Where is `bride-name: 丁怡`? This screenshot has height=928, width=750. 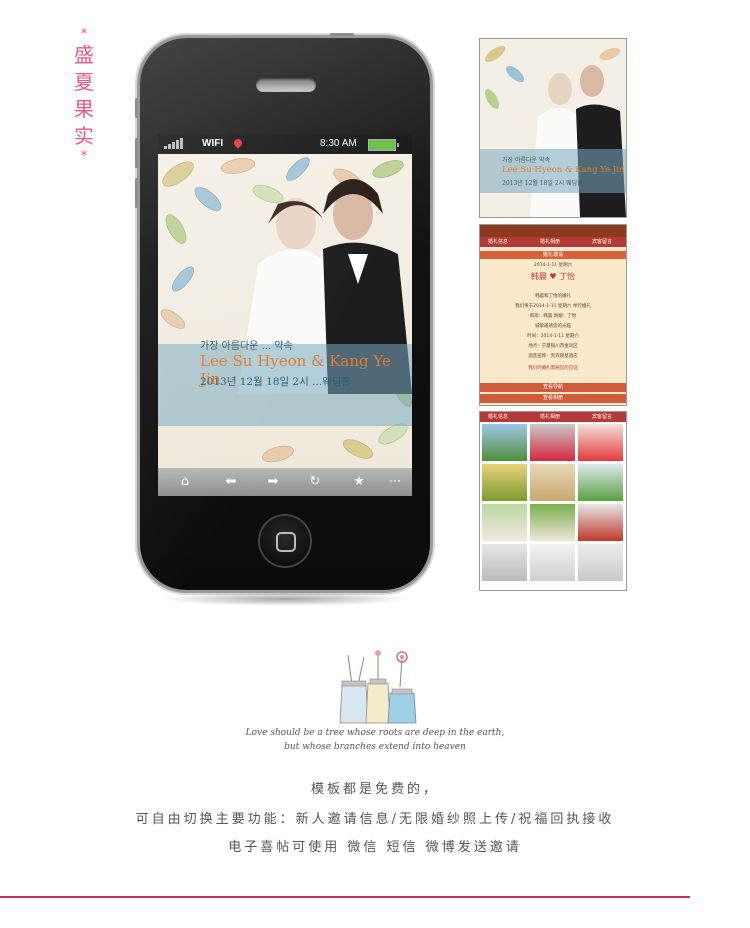 bride-name: 丁怡 is located at coordinates (567, 276).